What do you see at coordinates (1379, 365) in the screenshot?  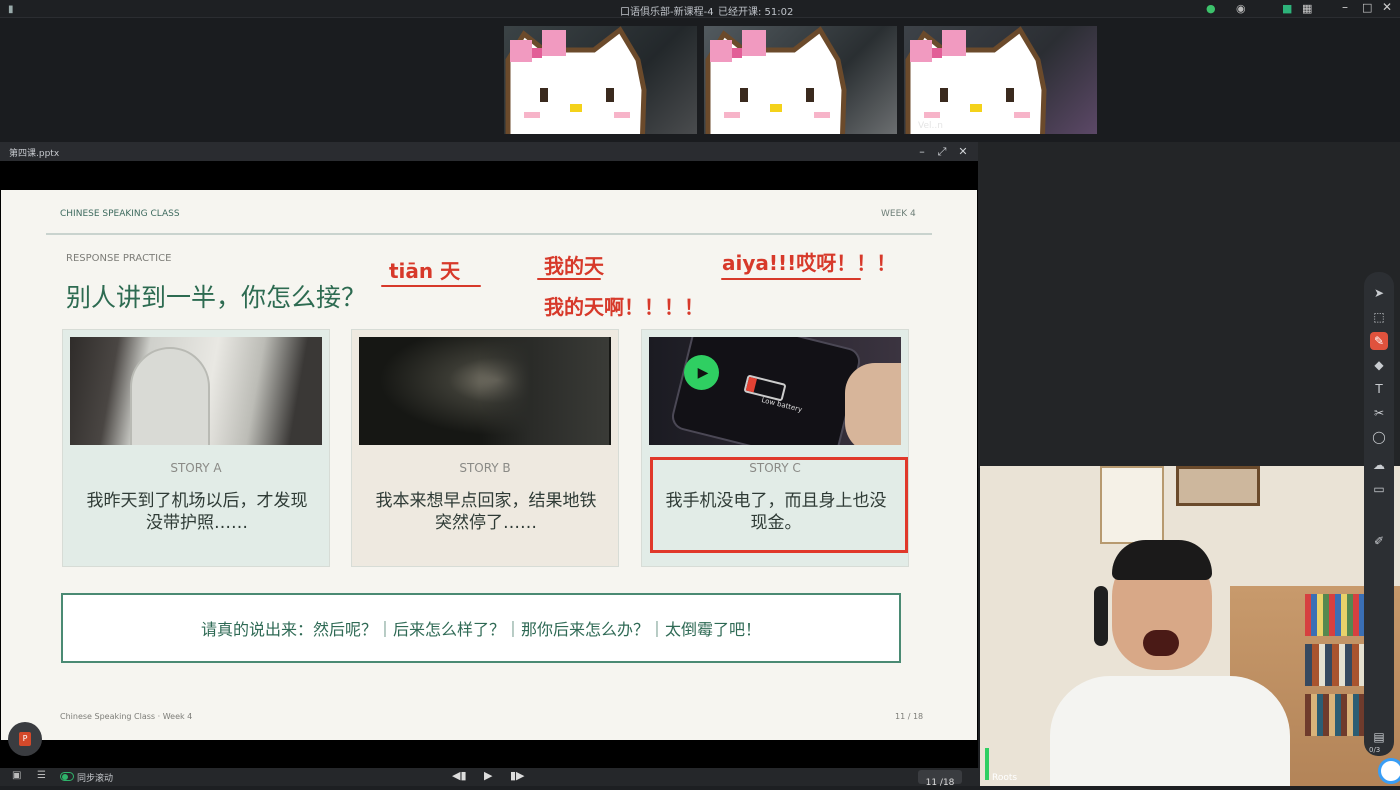 I see `eraser-icon: ◆` at bounding box center [1379, 365].